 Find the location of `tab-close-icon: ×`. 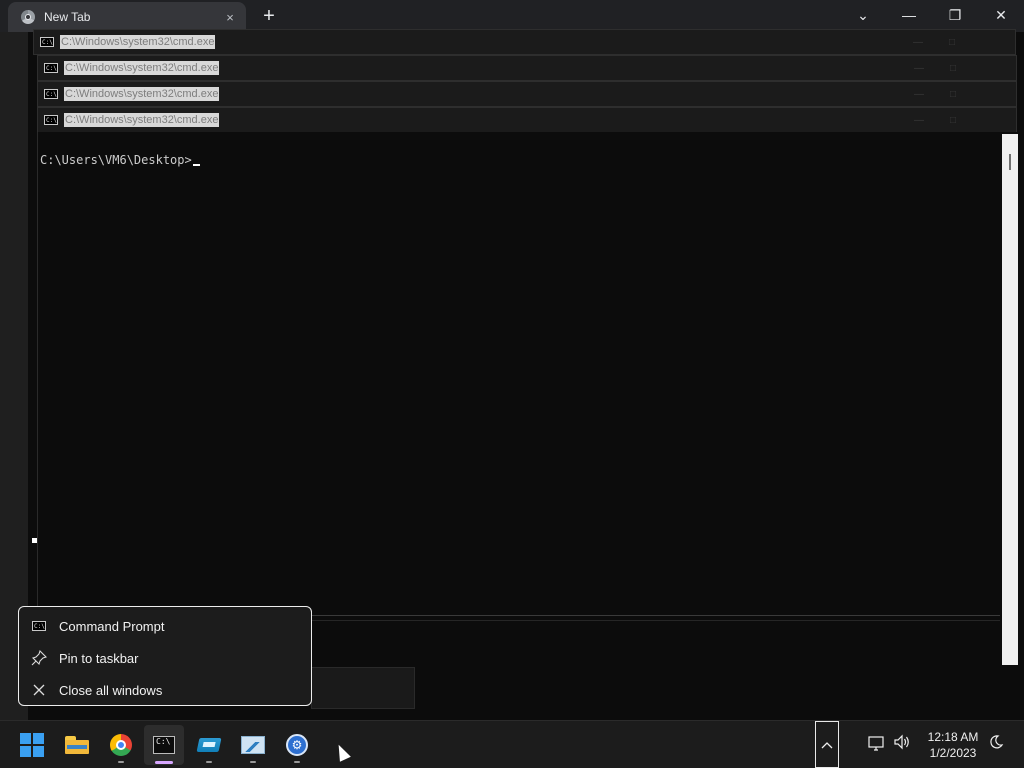

tab-close-icon: × is located at coordinates (230, 17).